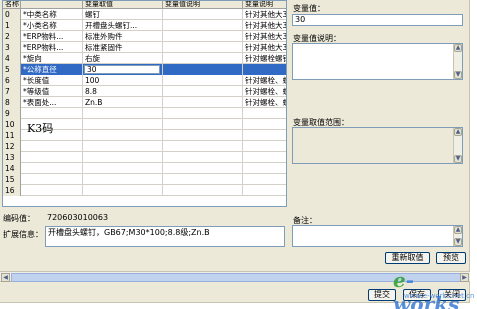 This screenshot has width=477, height=309. I want to click on cell-value: 30, so click(123, 69).